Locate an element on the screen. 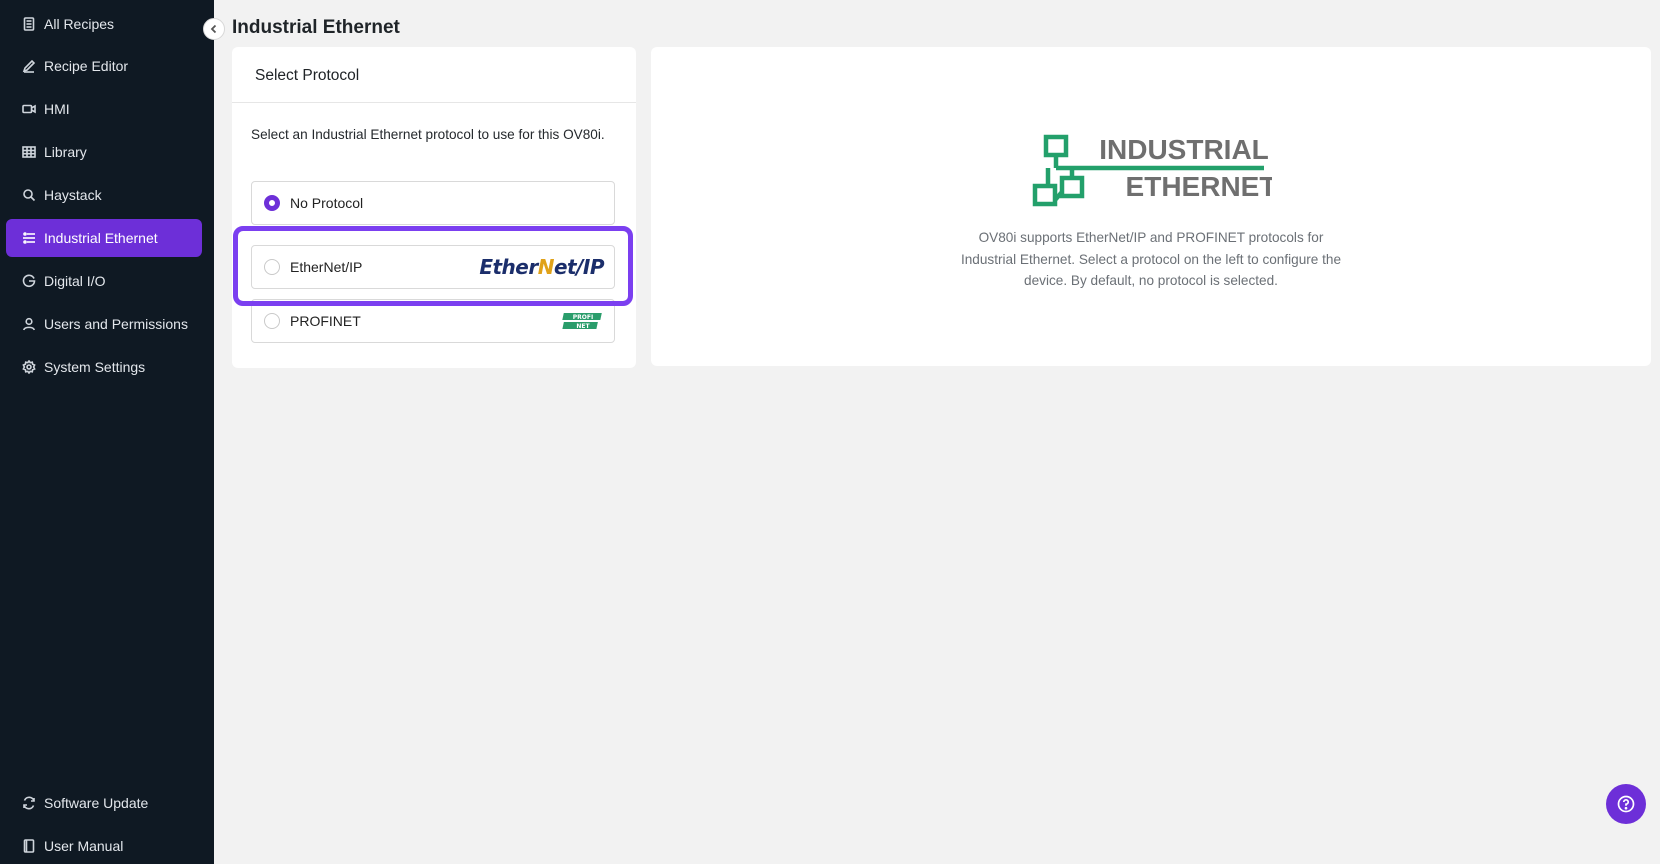 The image size is (1660, 864). option-label: No Protocol is located at coordinates (327, 203).